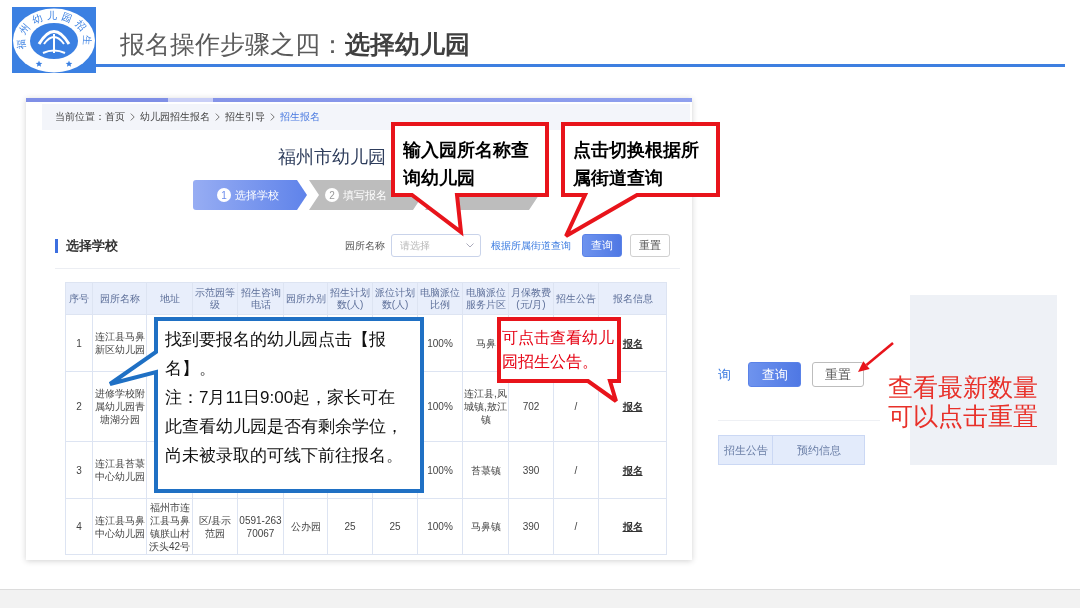 This screenshot has width=1080, height=608. I want to click on filter-label: 园所名称, so click(365, 245).